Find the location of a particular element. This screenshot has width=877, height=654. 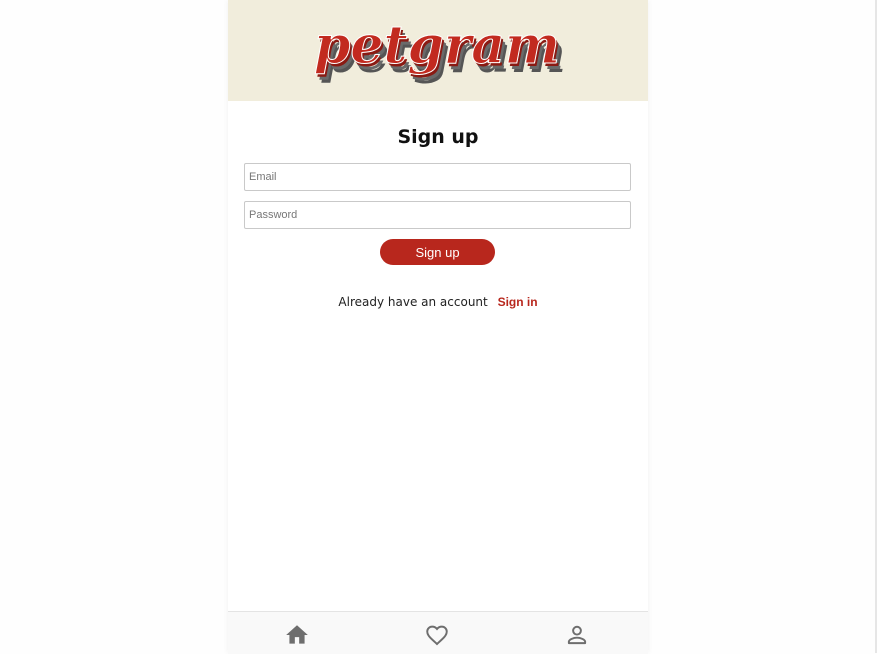

nav-profile-button is located at coordinates (577, 635).